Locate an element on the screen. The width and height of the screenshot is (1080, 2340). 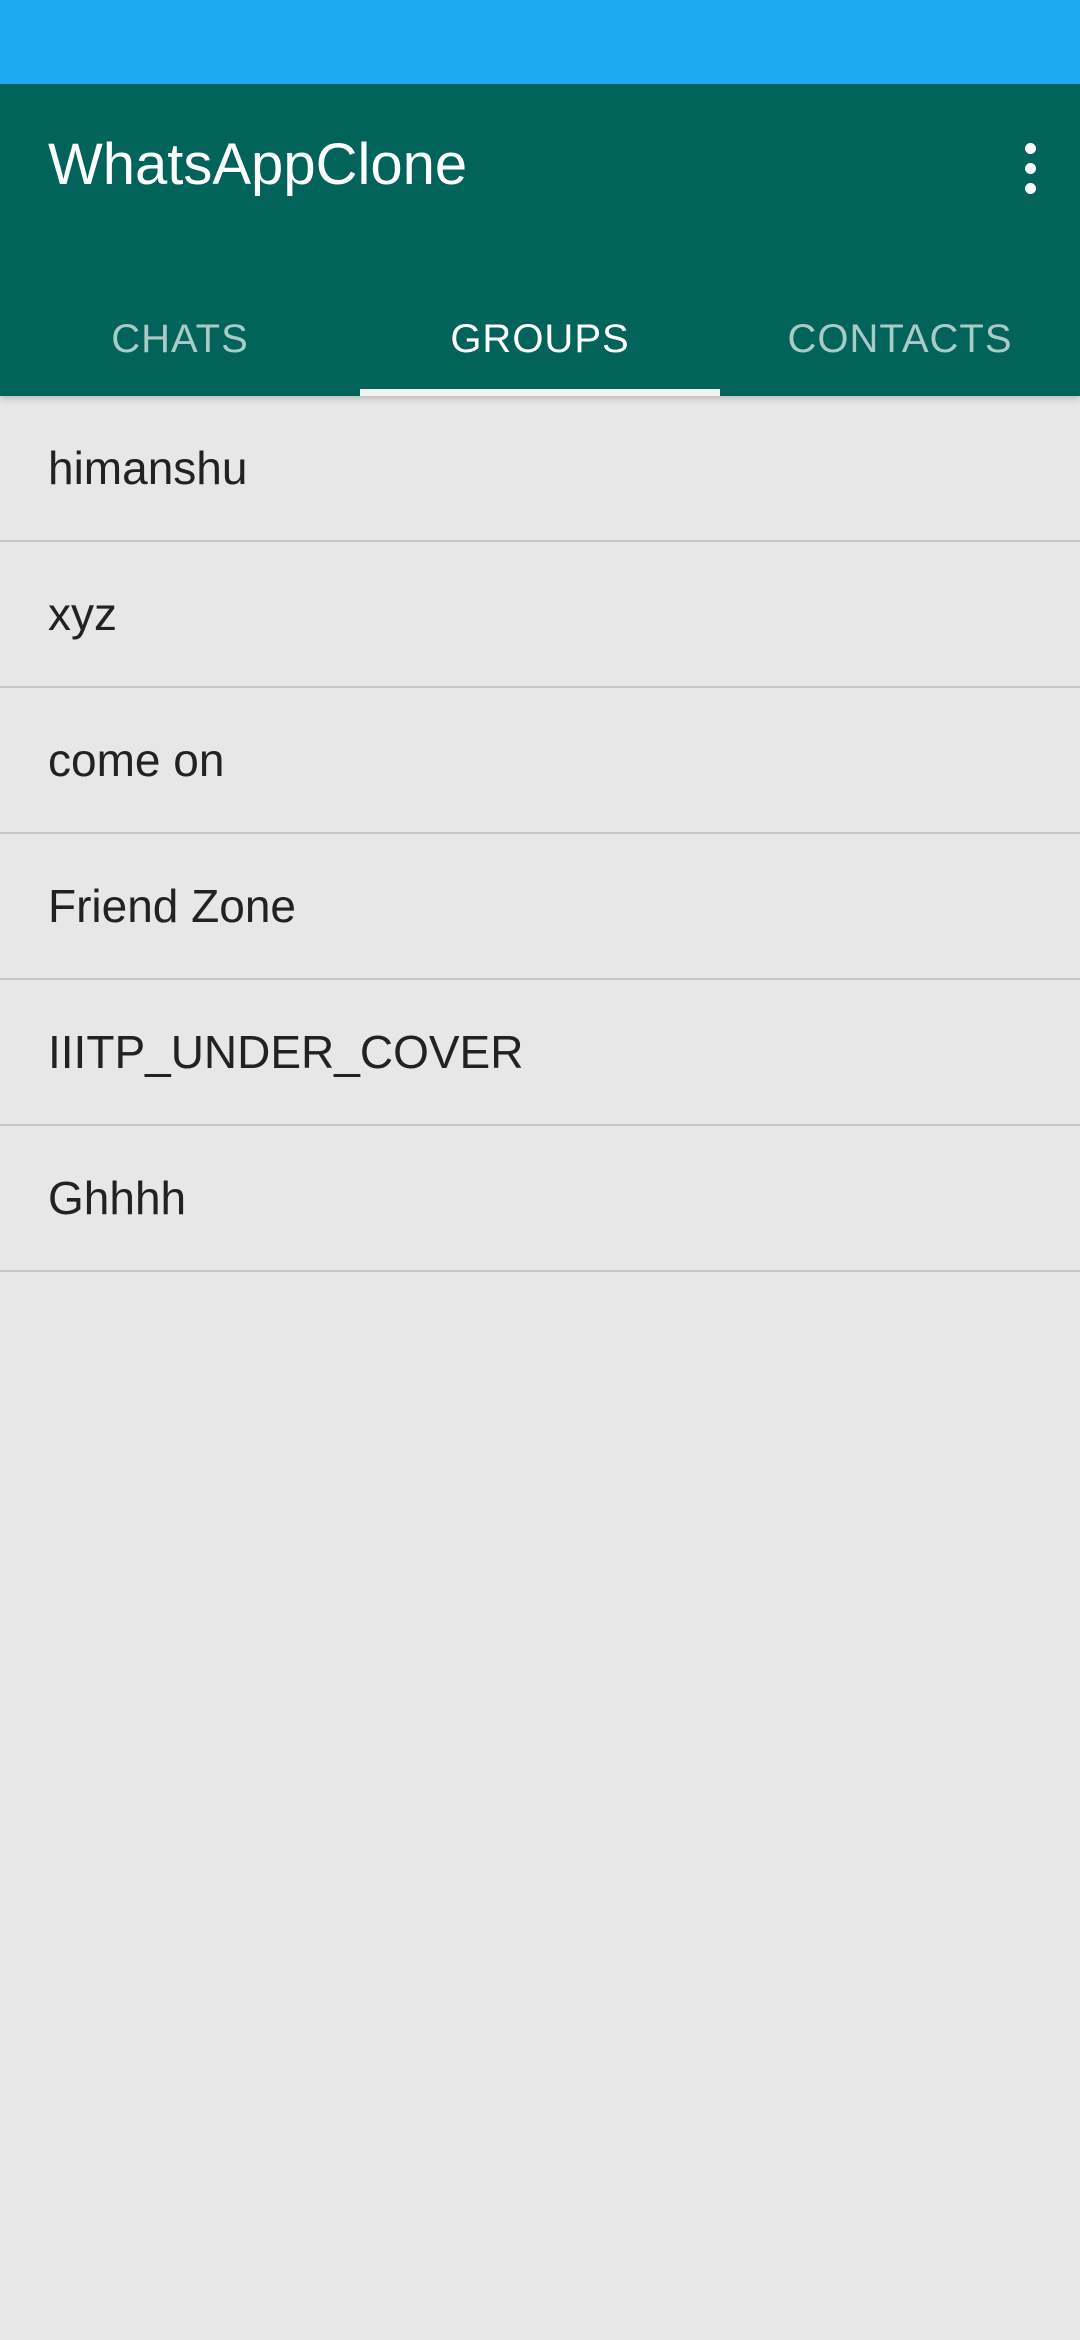
tab-groups: GROUPS is located at coordinates (540, 339).